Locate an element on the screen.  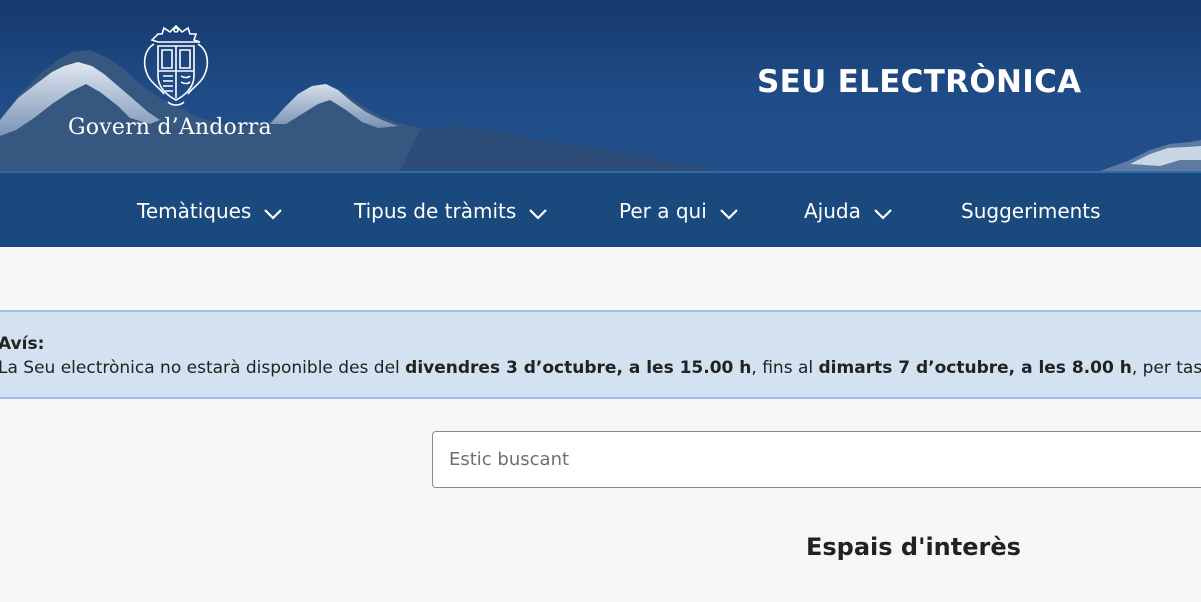
govern-logo-text: Govern d’Andorra is located at coordinates (170, 127).